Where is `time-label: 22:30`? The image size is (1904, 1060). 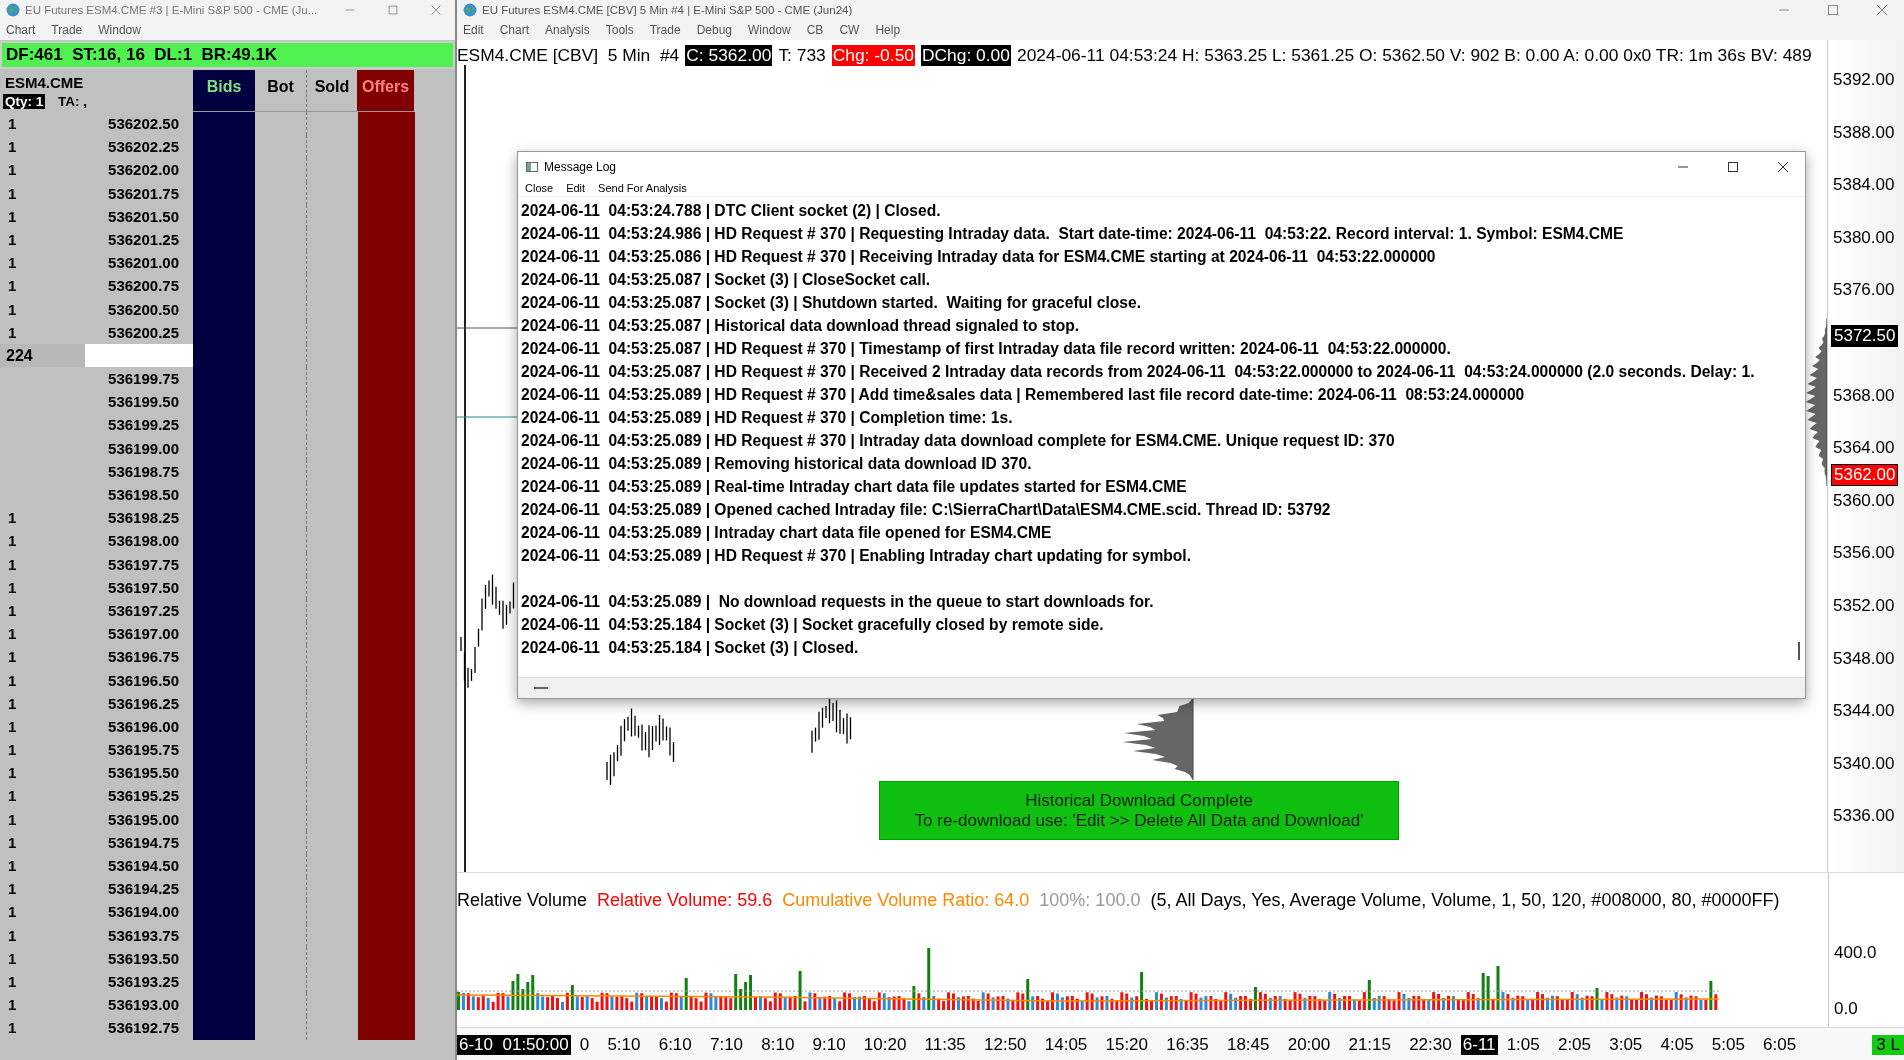
time-label: 22:30 is located at coordinates (1430, 1045).